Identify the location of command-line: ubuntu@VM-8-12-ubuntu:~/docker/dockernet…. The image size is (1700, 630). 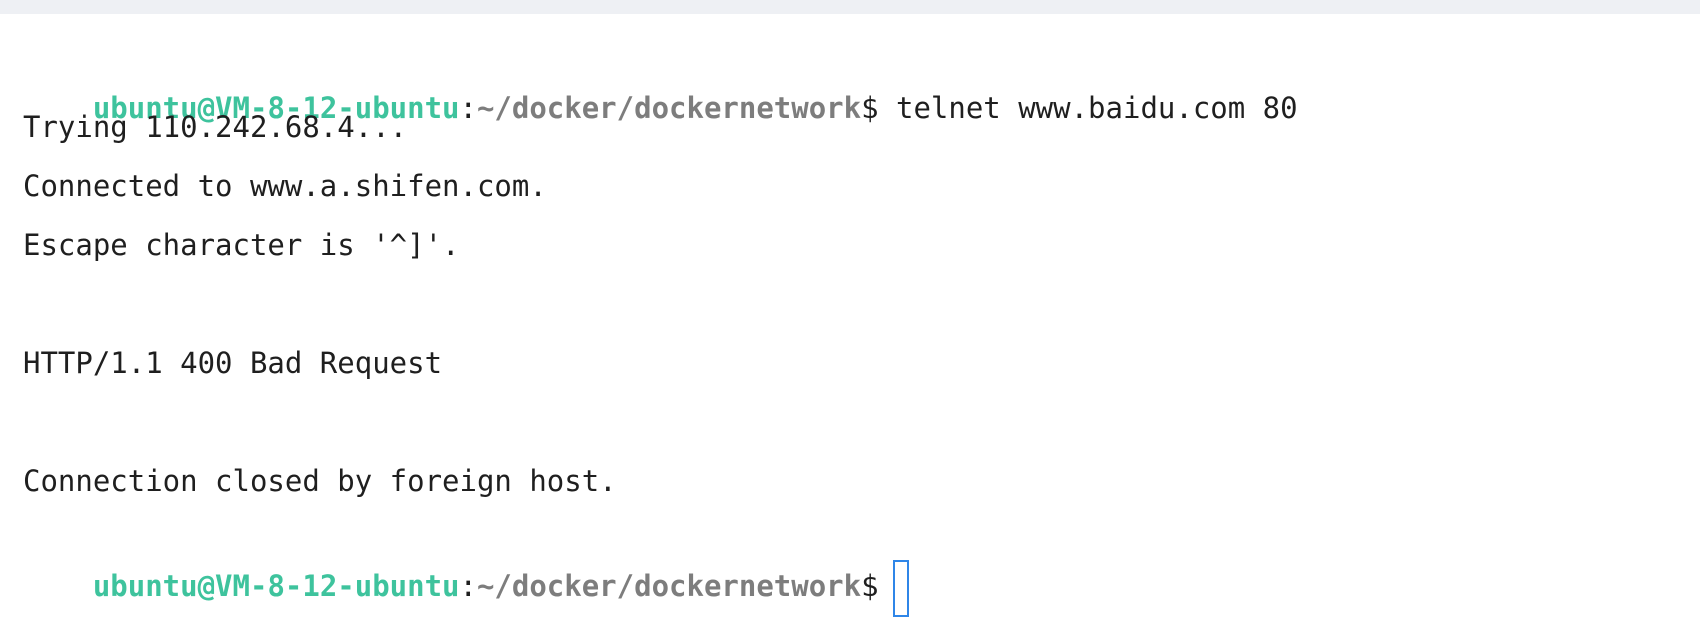
(660, 86).